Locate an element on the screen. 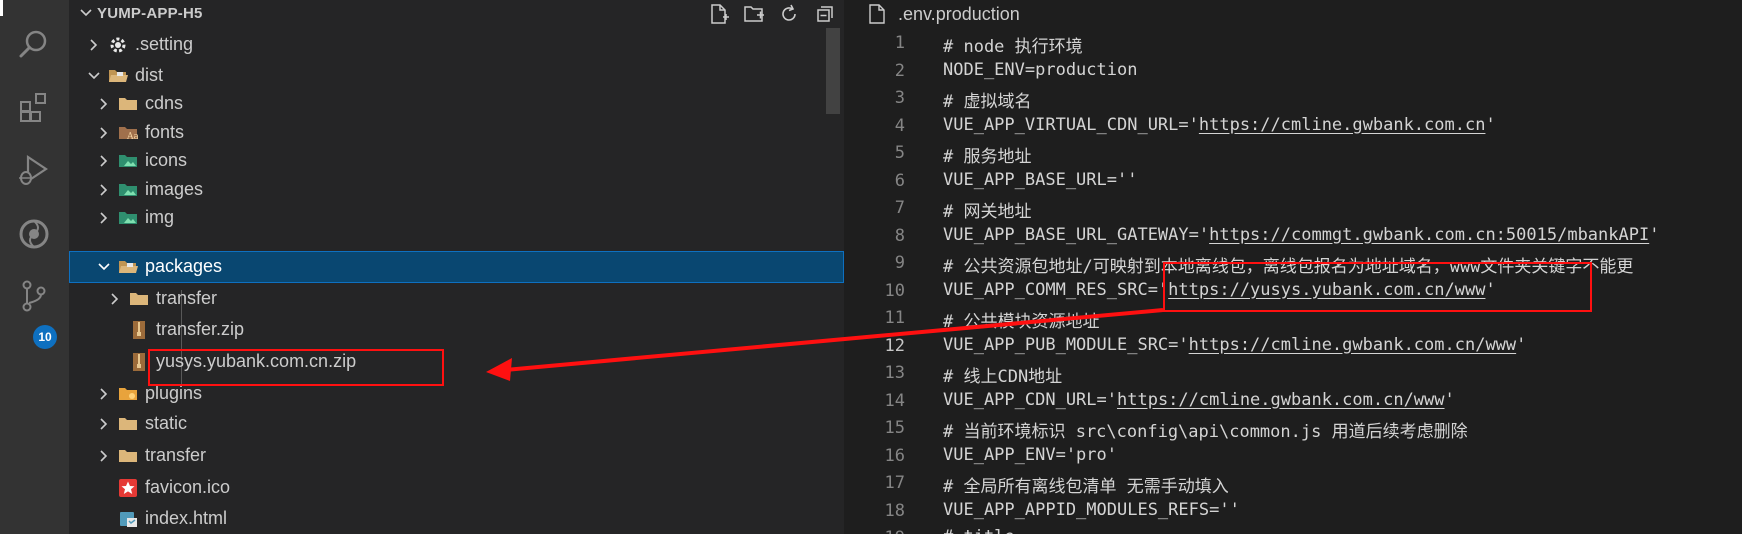 The width and height of the screenshot is (1742, 534). code-text: VUE_APP_ENV='pro' is located at coordinates (1030, 455).